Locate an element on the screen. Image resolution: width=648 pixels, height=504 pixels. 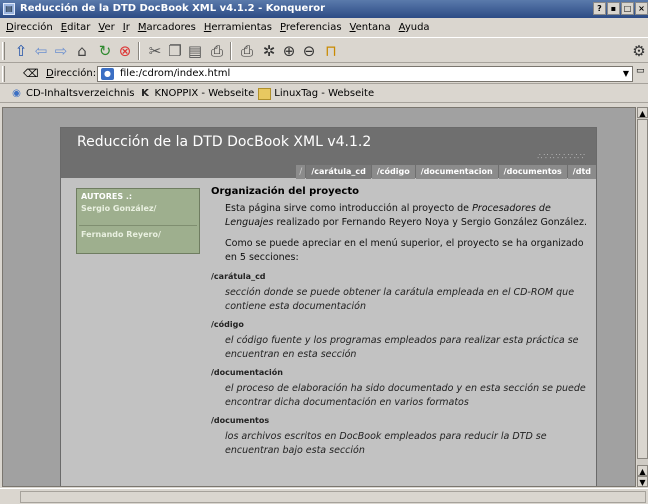
back-arrow-icon: ⇦ is located at coordinates (41, 51).